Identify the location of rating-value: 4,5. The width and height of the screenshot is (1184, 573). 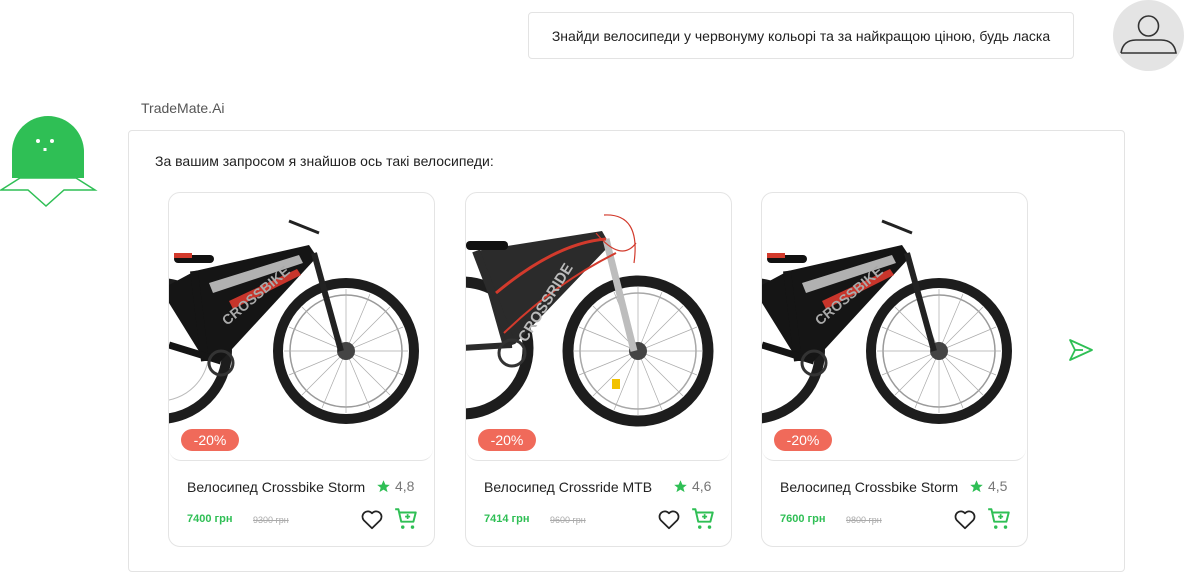
(998, 486).